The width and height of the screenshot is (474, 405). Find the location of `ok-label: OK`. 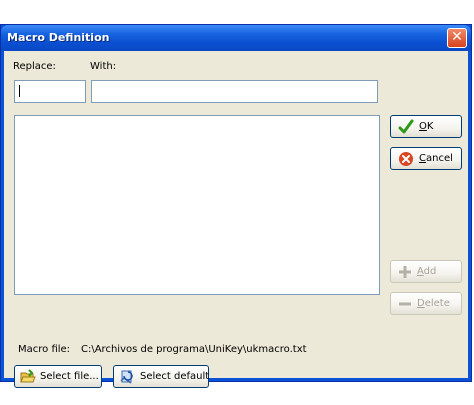

ok-label: OK is located at coordinates (426, 126).